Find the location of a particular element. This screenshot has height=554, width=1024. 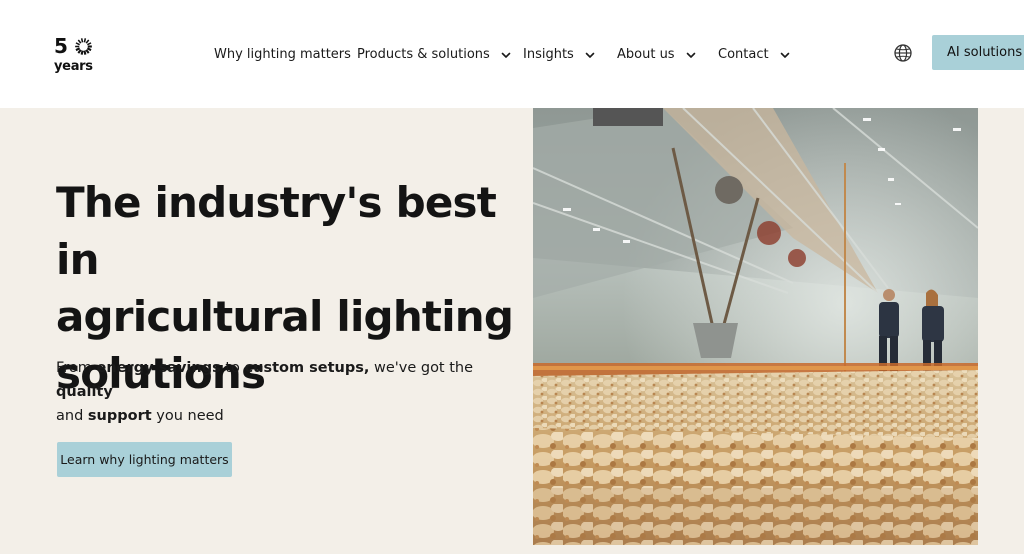

nav-insights: Insights is located at coordinates (559, 55).